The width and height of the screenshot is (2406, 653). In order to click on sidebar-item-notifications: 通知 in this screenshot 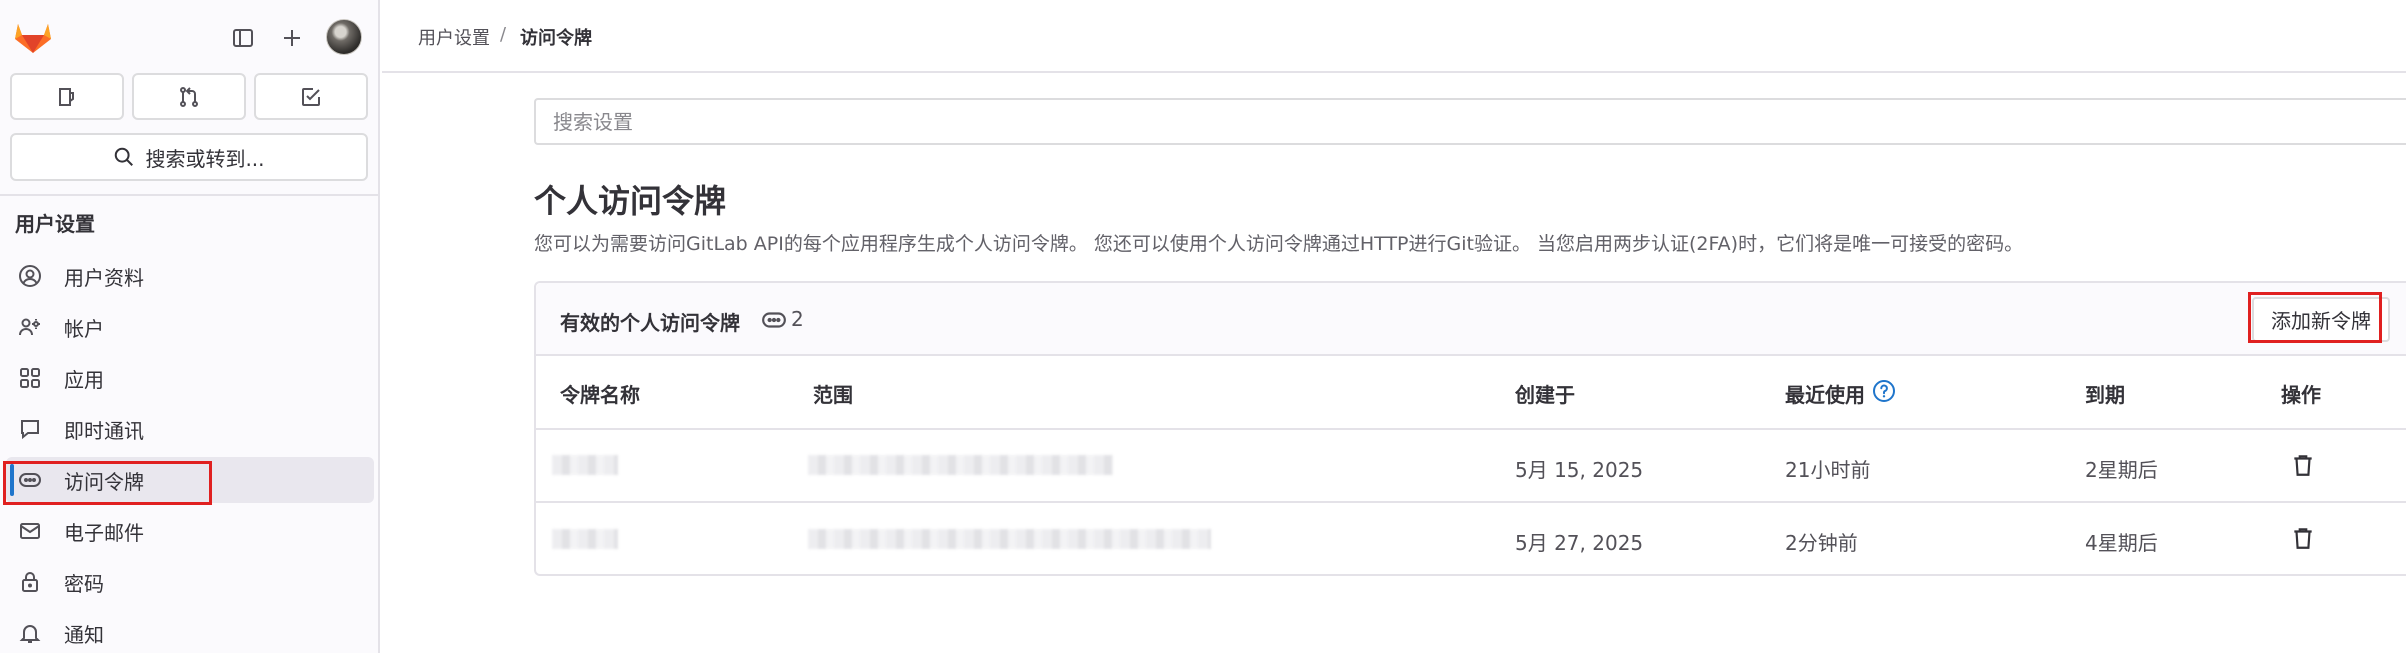, I will do `click(190, 631)`.